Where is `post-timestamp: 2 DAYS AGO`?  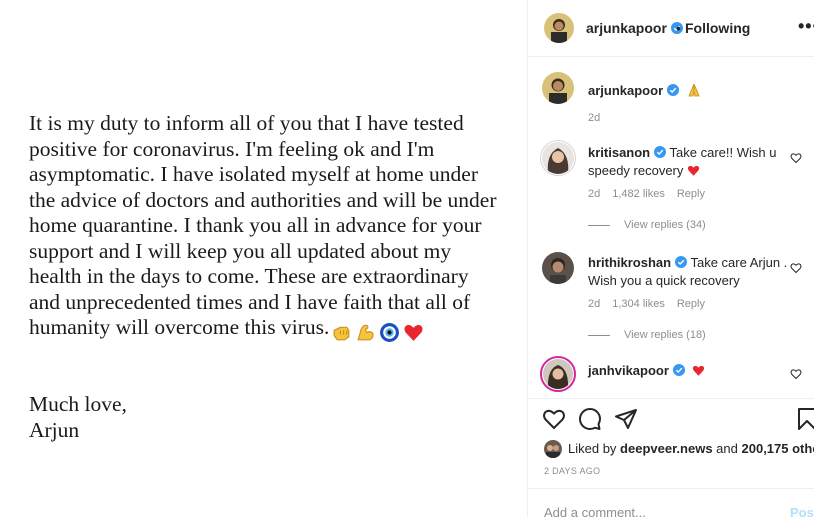
post-timestamp: 2 DAYS AGO is located at coordinates (572, 471).